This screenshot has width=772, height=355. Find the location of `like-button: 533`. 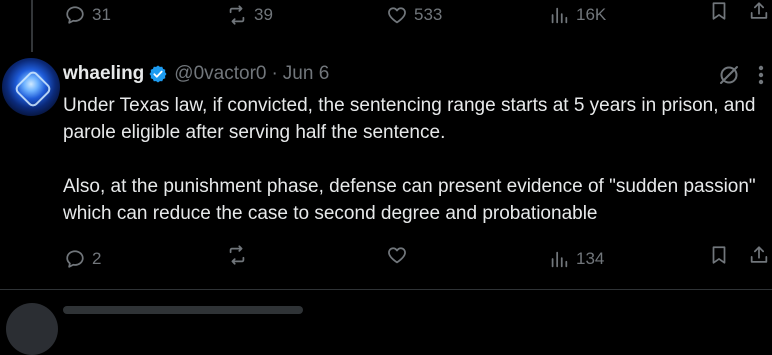

like-button: 533 is located at coordinates (414, 15).